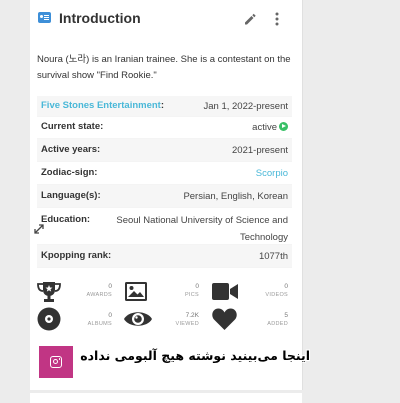 Image resolution: width=400 pixels, height=403 pixels. What do you see at coordinates (66, 219) in the screenshot?
I see `education-label: Education:` at bounding box center [66, 219].